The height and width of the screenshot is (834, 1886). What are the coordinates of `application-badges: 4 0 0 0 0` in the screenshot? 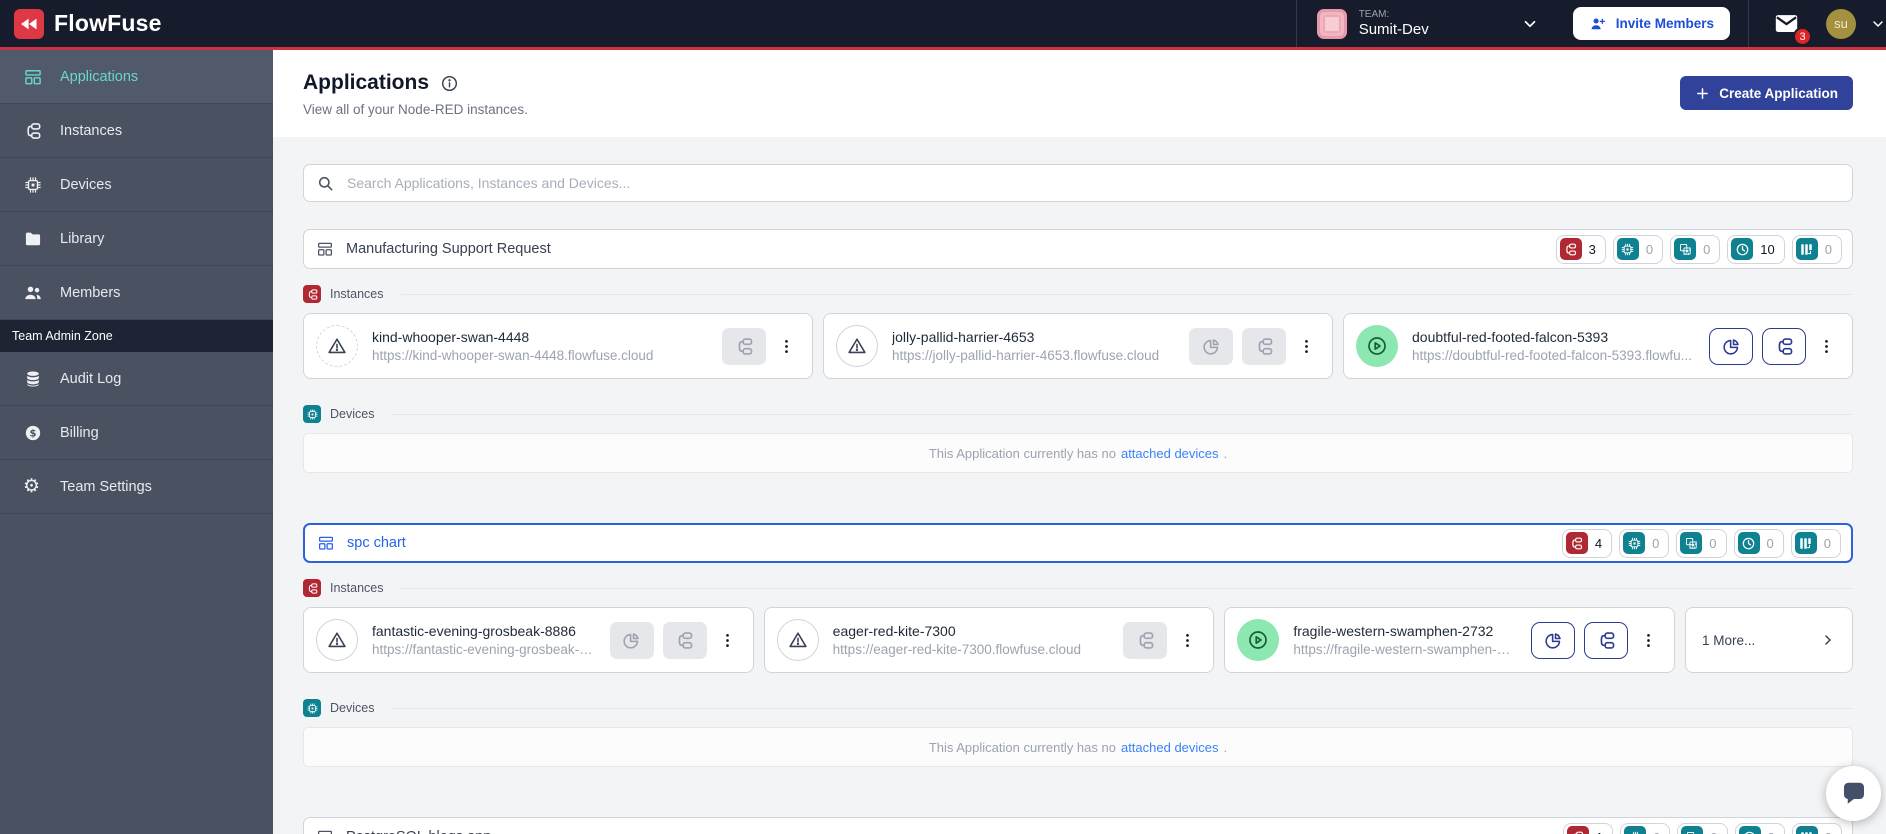 It's located at (1701, 543).